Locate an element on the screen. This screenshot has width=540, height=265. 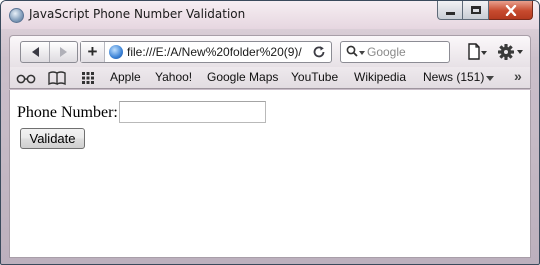
gear-icon is located at coordinates (510, 52).